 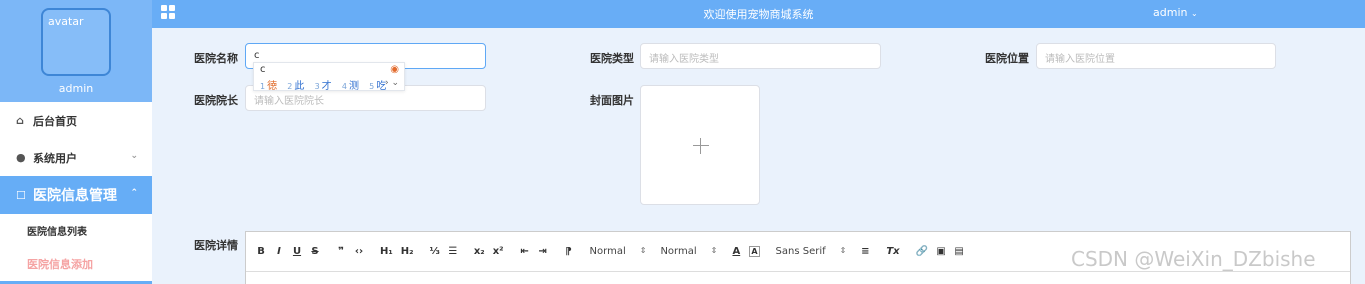 I want to click on bold-button: B, so click(x=261, y=251).